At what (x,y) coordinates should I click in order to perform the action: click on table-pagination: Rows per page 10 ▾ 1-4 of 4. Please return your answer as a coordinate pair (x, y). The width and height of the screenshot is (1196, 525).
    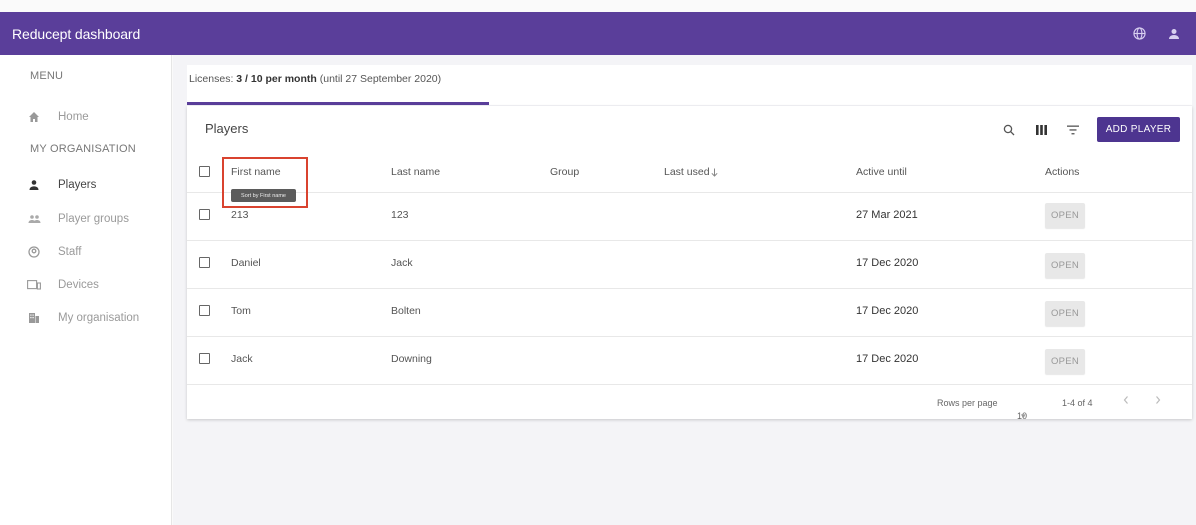
    Looking at the image, I should click on (689, 402).